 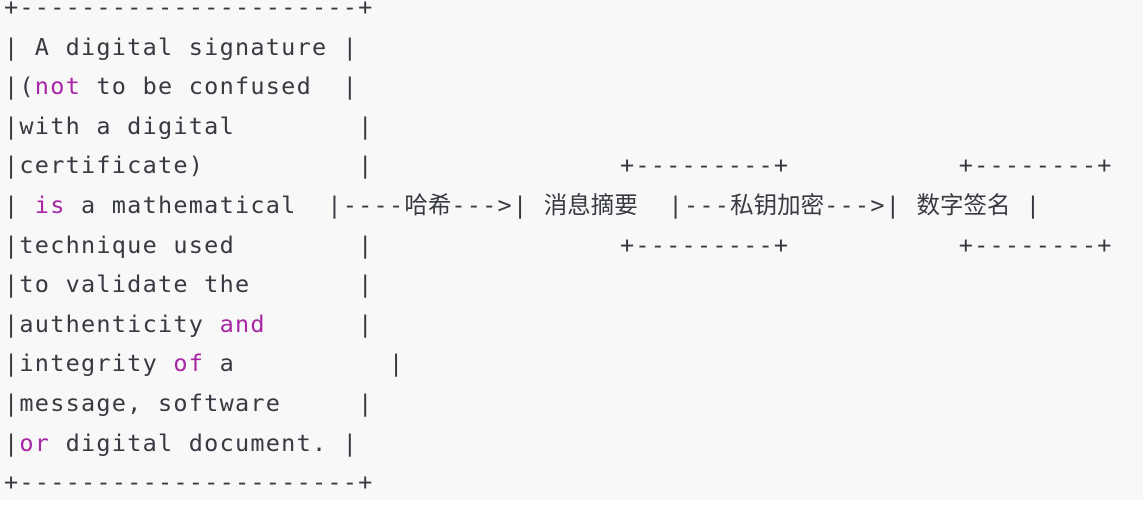 What do you see at coordinates (428, 204) in the screenshot?
I see `arrow1-label: 哈希` at bounding box center [428, 204].